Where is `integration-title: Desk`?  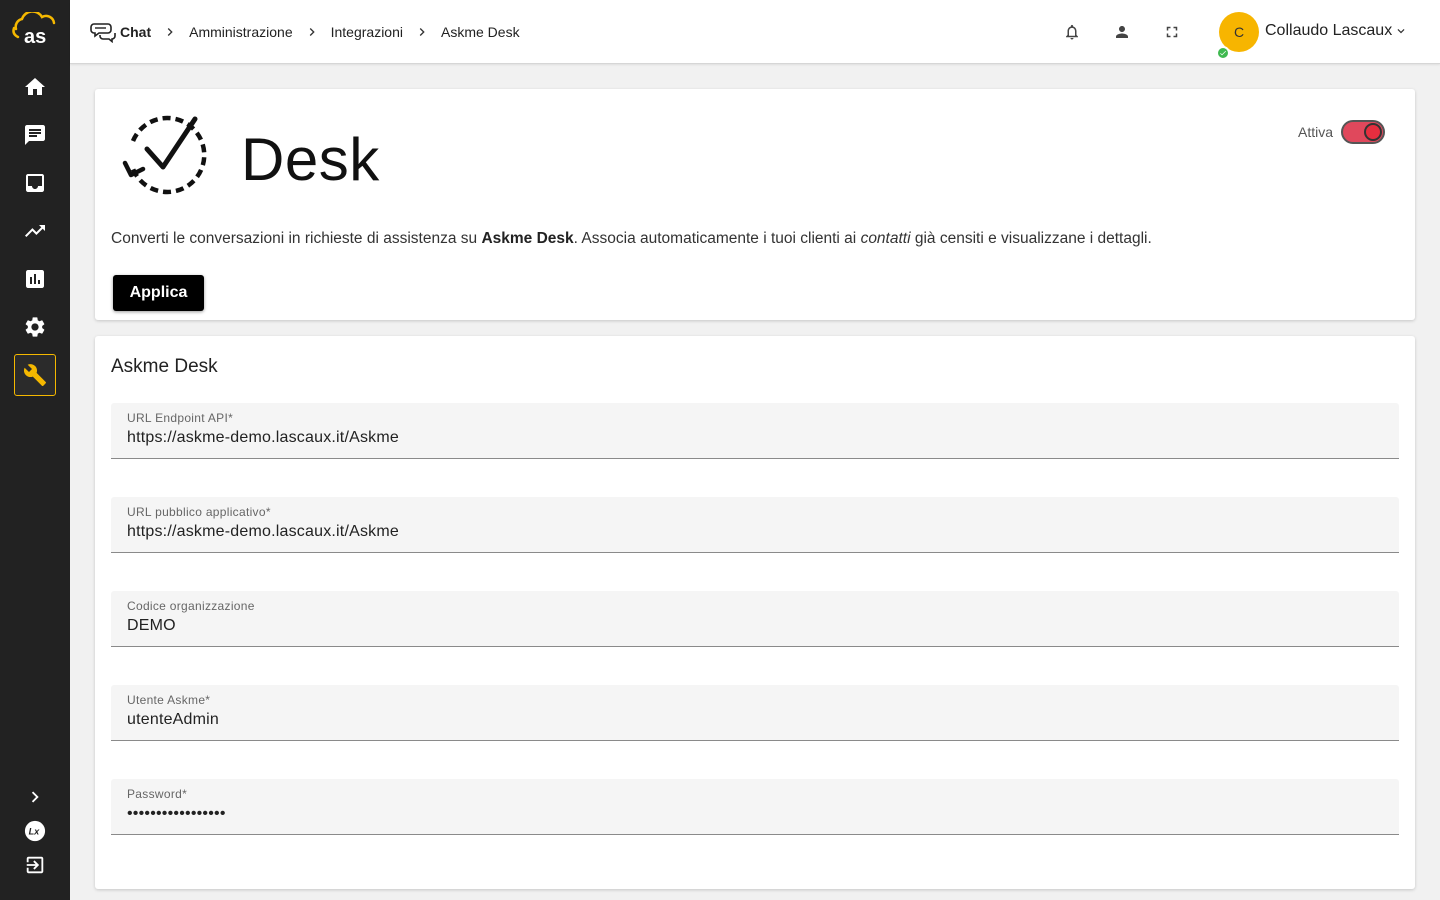
integration-title: Desk is located at coordinates (310, 159).